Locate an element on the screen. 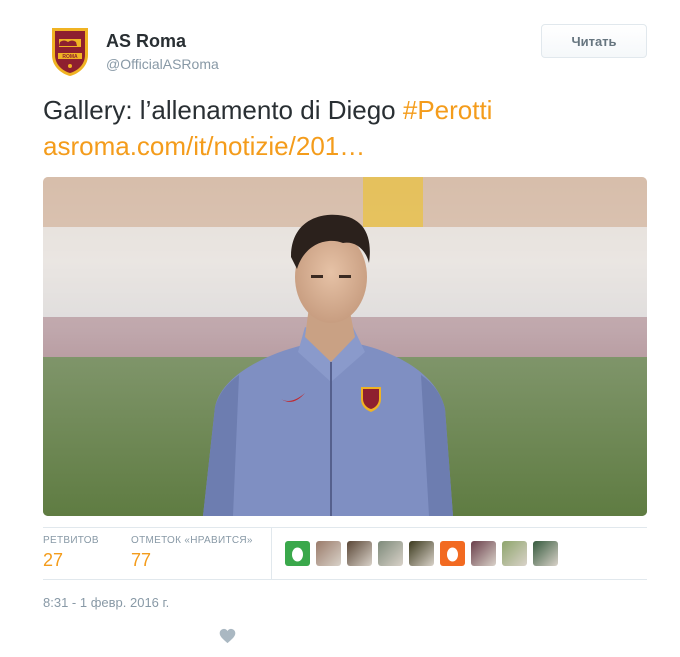 The height and width of the screenshot is (657, 680). follow-button: Читать is located at coordinates (594, 41).